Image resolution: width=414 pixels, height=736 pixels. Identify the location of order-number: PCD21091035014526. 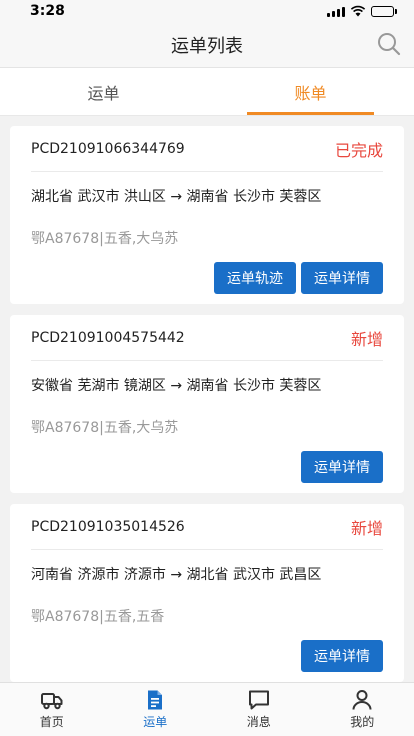
(108, 526).